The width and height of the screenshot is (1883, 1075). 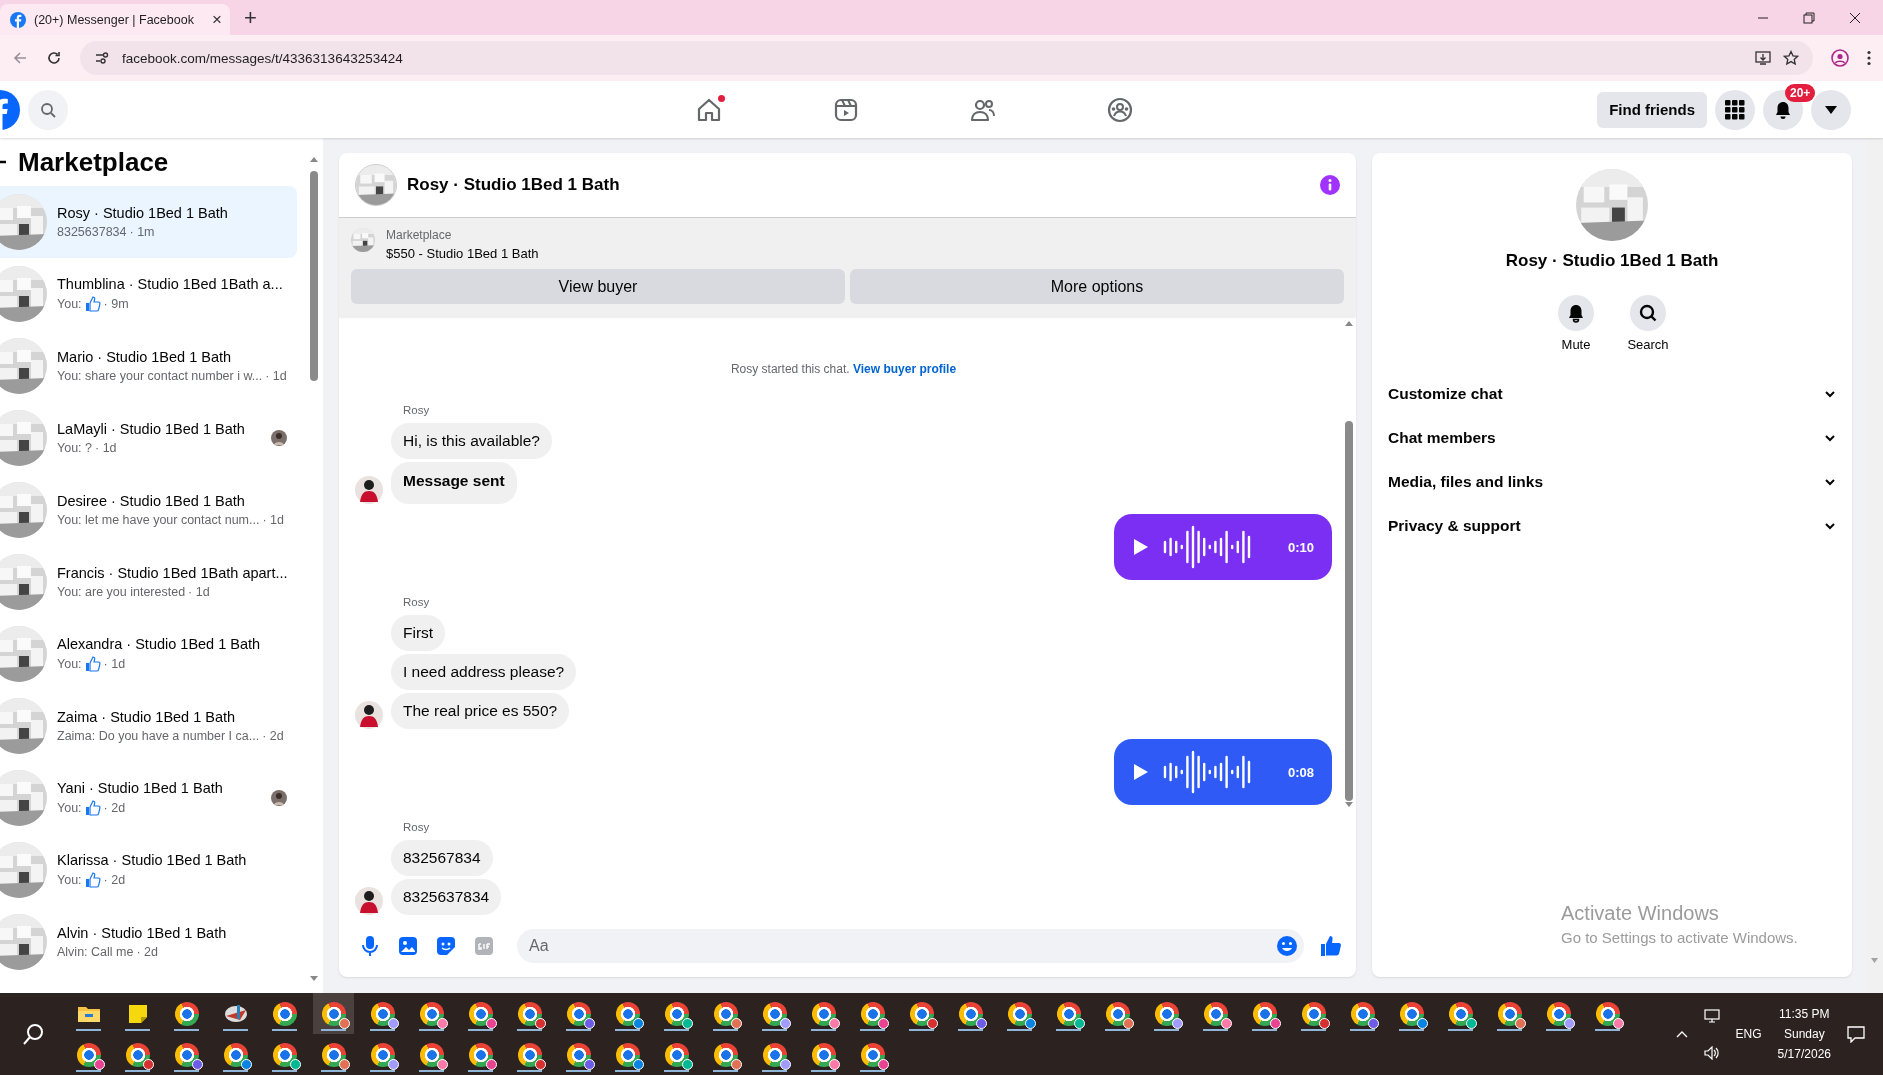 What do you see at coordinates (148, 222) in the screenshot?
I see `conversation-item: Rosy · Studio 1Bed 1 Bath 8325637834 · 1m` at bounding box center [148, 222].